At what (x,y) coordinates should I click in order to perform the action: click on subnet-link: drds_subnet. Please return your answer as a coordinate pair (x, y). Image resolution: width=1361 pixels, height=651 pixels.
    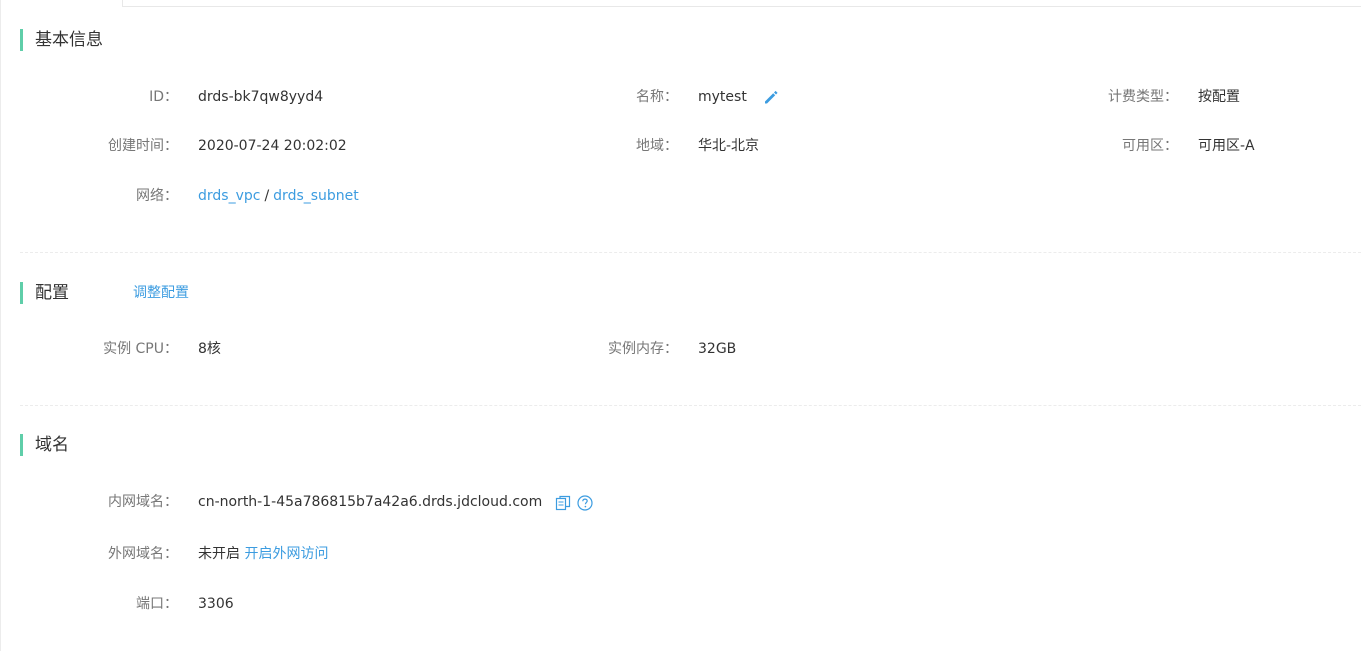
    Looking at the image, I should click on (316, 196).